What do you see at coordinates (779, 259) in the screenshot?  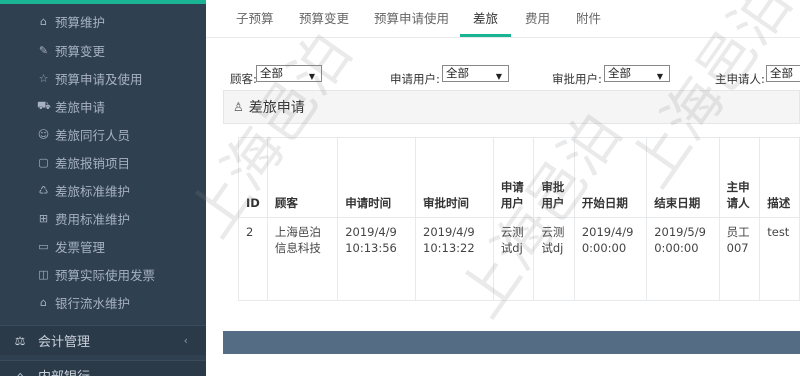 I see `cell-description: test` at bounding box center [779, 259].